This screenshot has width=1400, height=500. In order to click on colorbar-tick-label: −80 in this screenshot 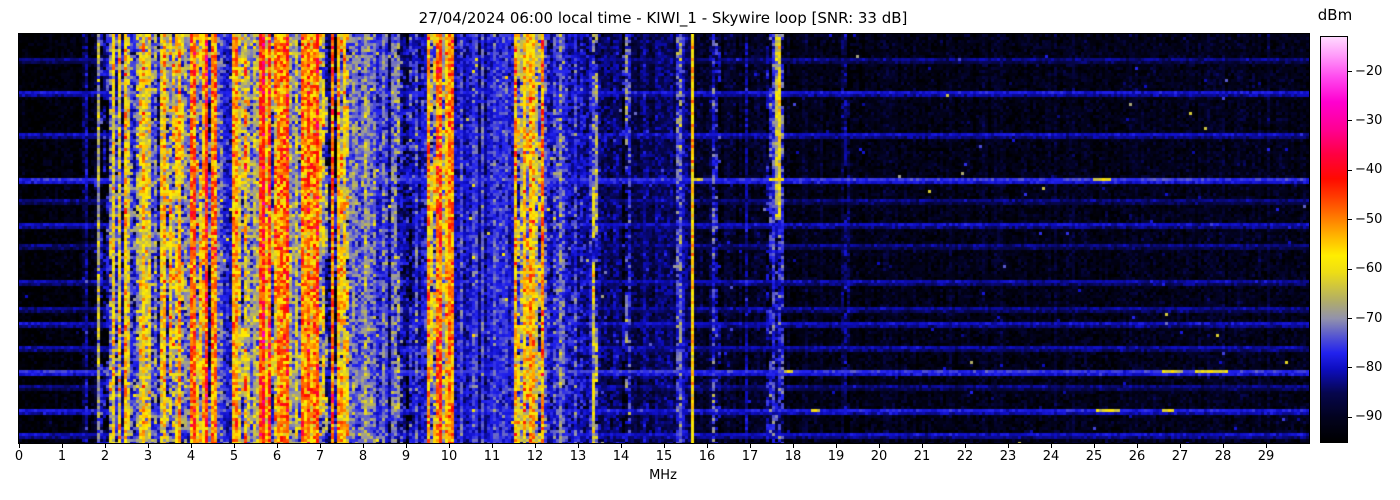, I will do `click(1369, 367)`.